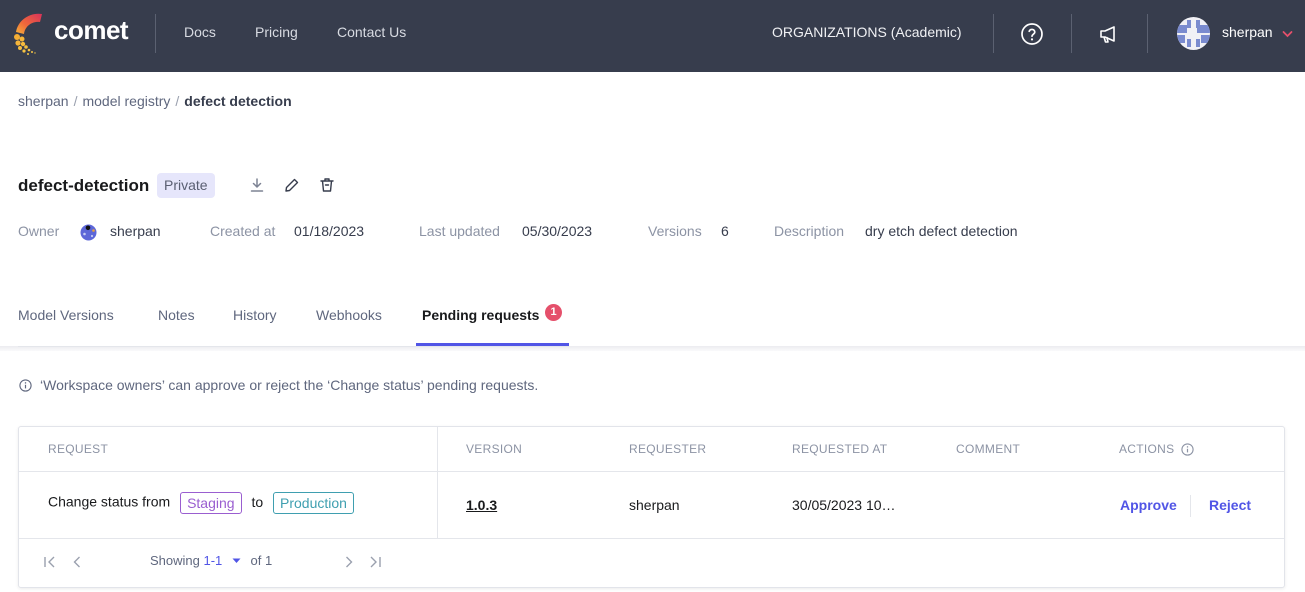  Describe the element at coordinates (293, 346) in the screenshot. I see `tabs-baseline` at that location.